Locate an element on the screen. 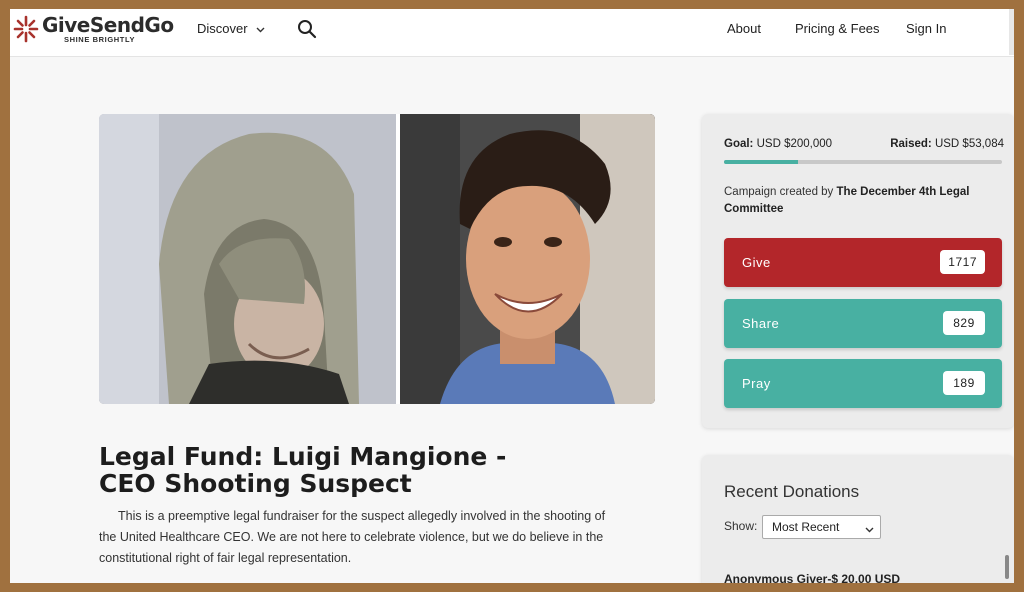 Image resolution: width=1024 pixels, height=592 pixels. goal-row: Goal: USD $200,000 Raised: USD $53,084 is located at coordinates (864, 144).